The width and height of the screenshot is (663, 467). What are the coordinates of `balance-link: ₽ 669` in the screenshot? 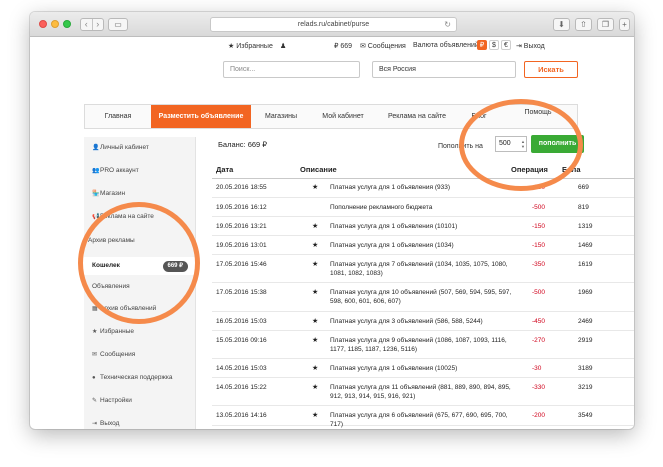 It's located at (343, 46).